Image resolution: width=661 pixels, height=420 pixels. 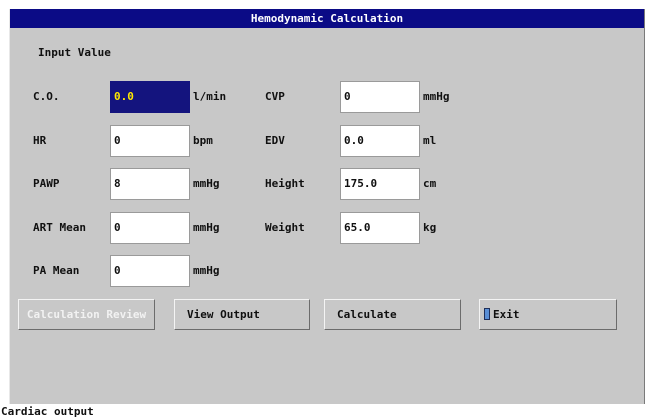 What do you see at coordinates (206, 227) in the screenshot?
I see `art-mean-unit: mmHg` at bounding box center [206, 227].